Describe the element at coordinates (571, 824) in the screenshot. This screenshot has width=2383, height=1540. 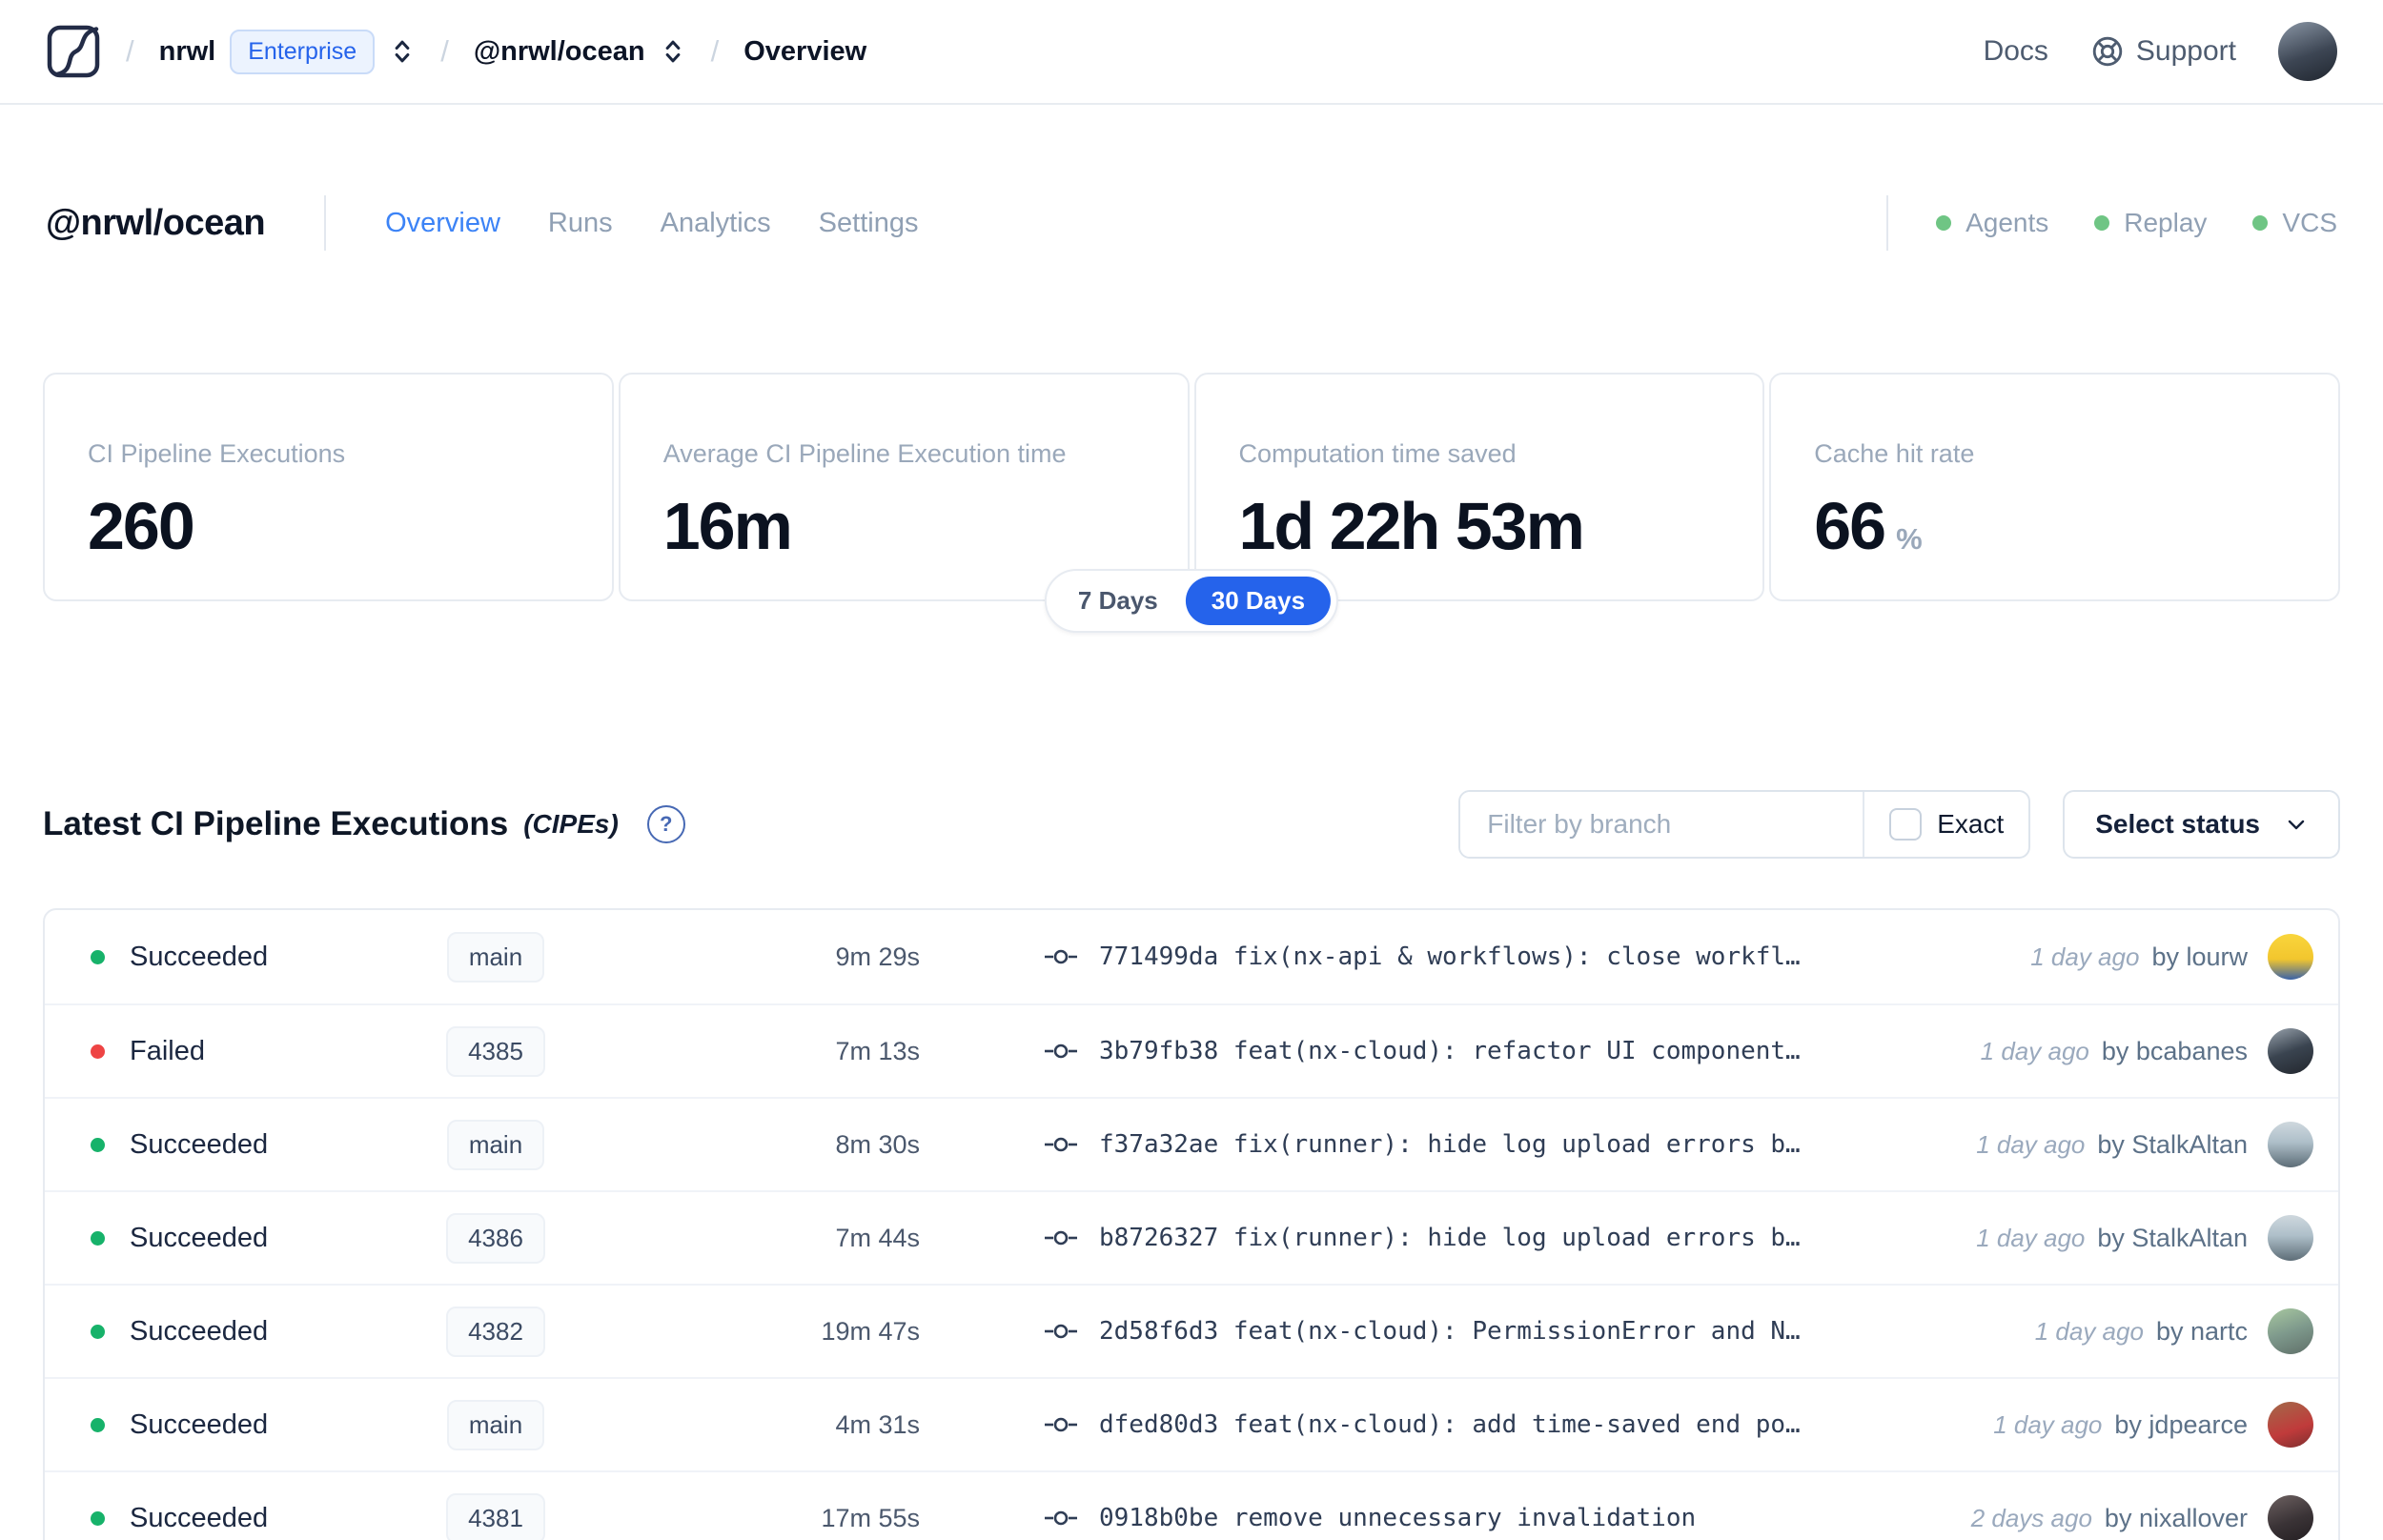
I see `section-title-suffix: (CIPEs)` at that location.